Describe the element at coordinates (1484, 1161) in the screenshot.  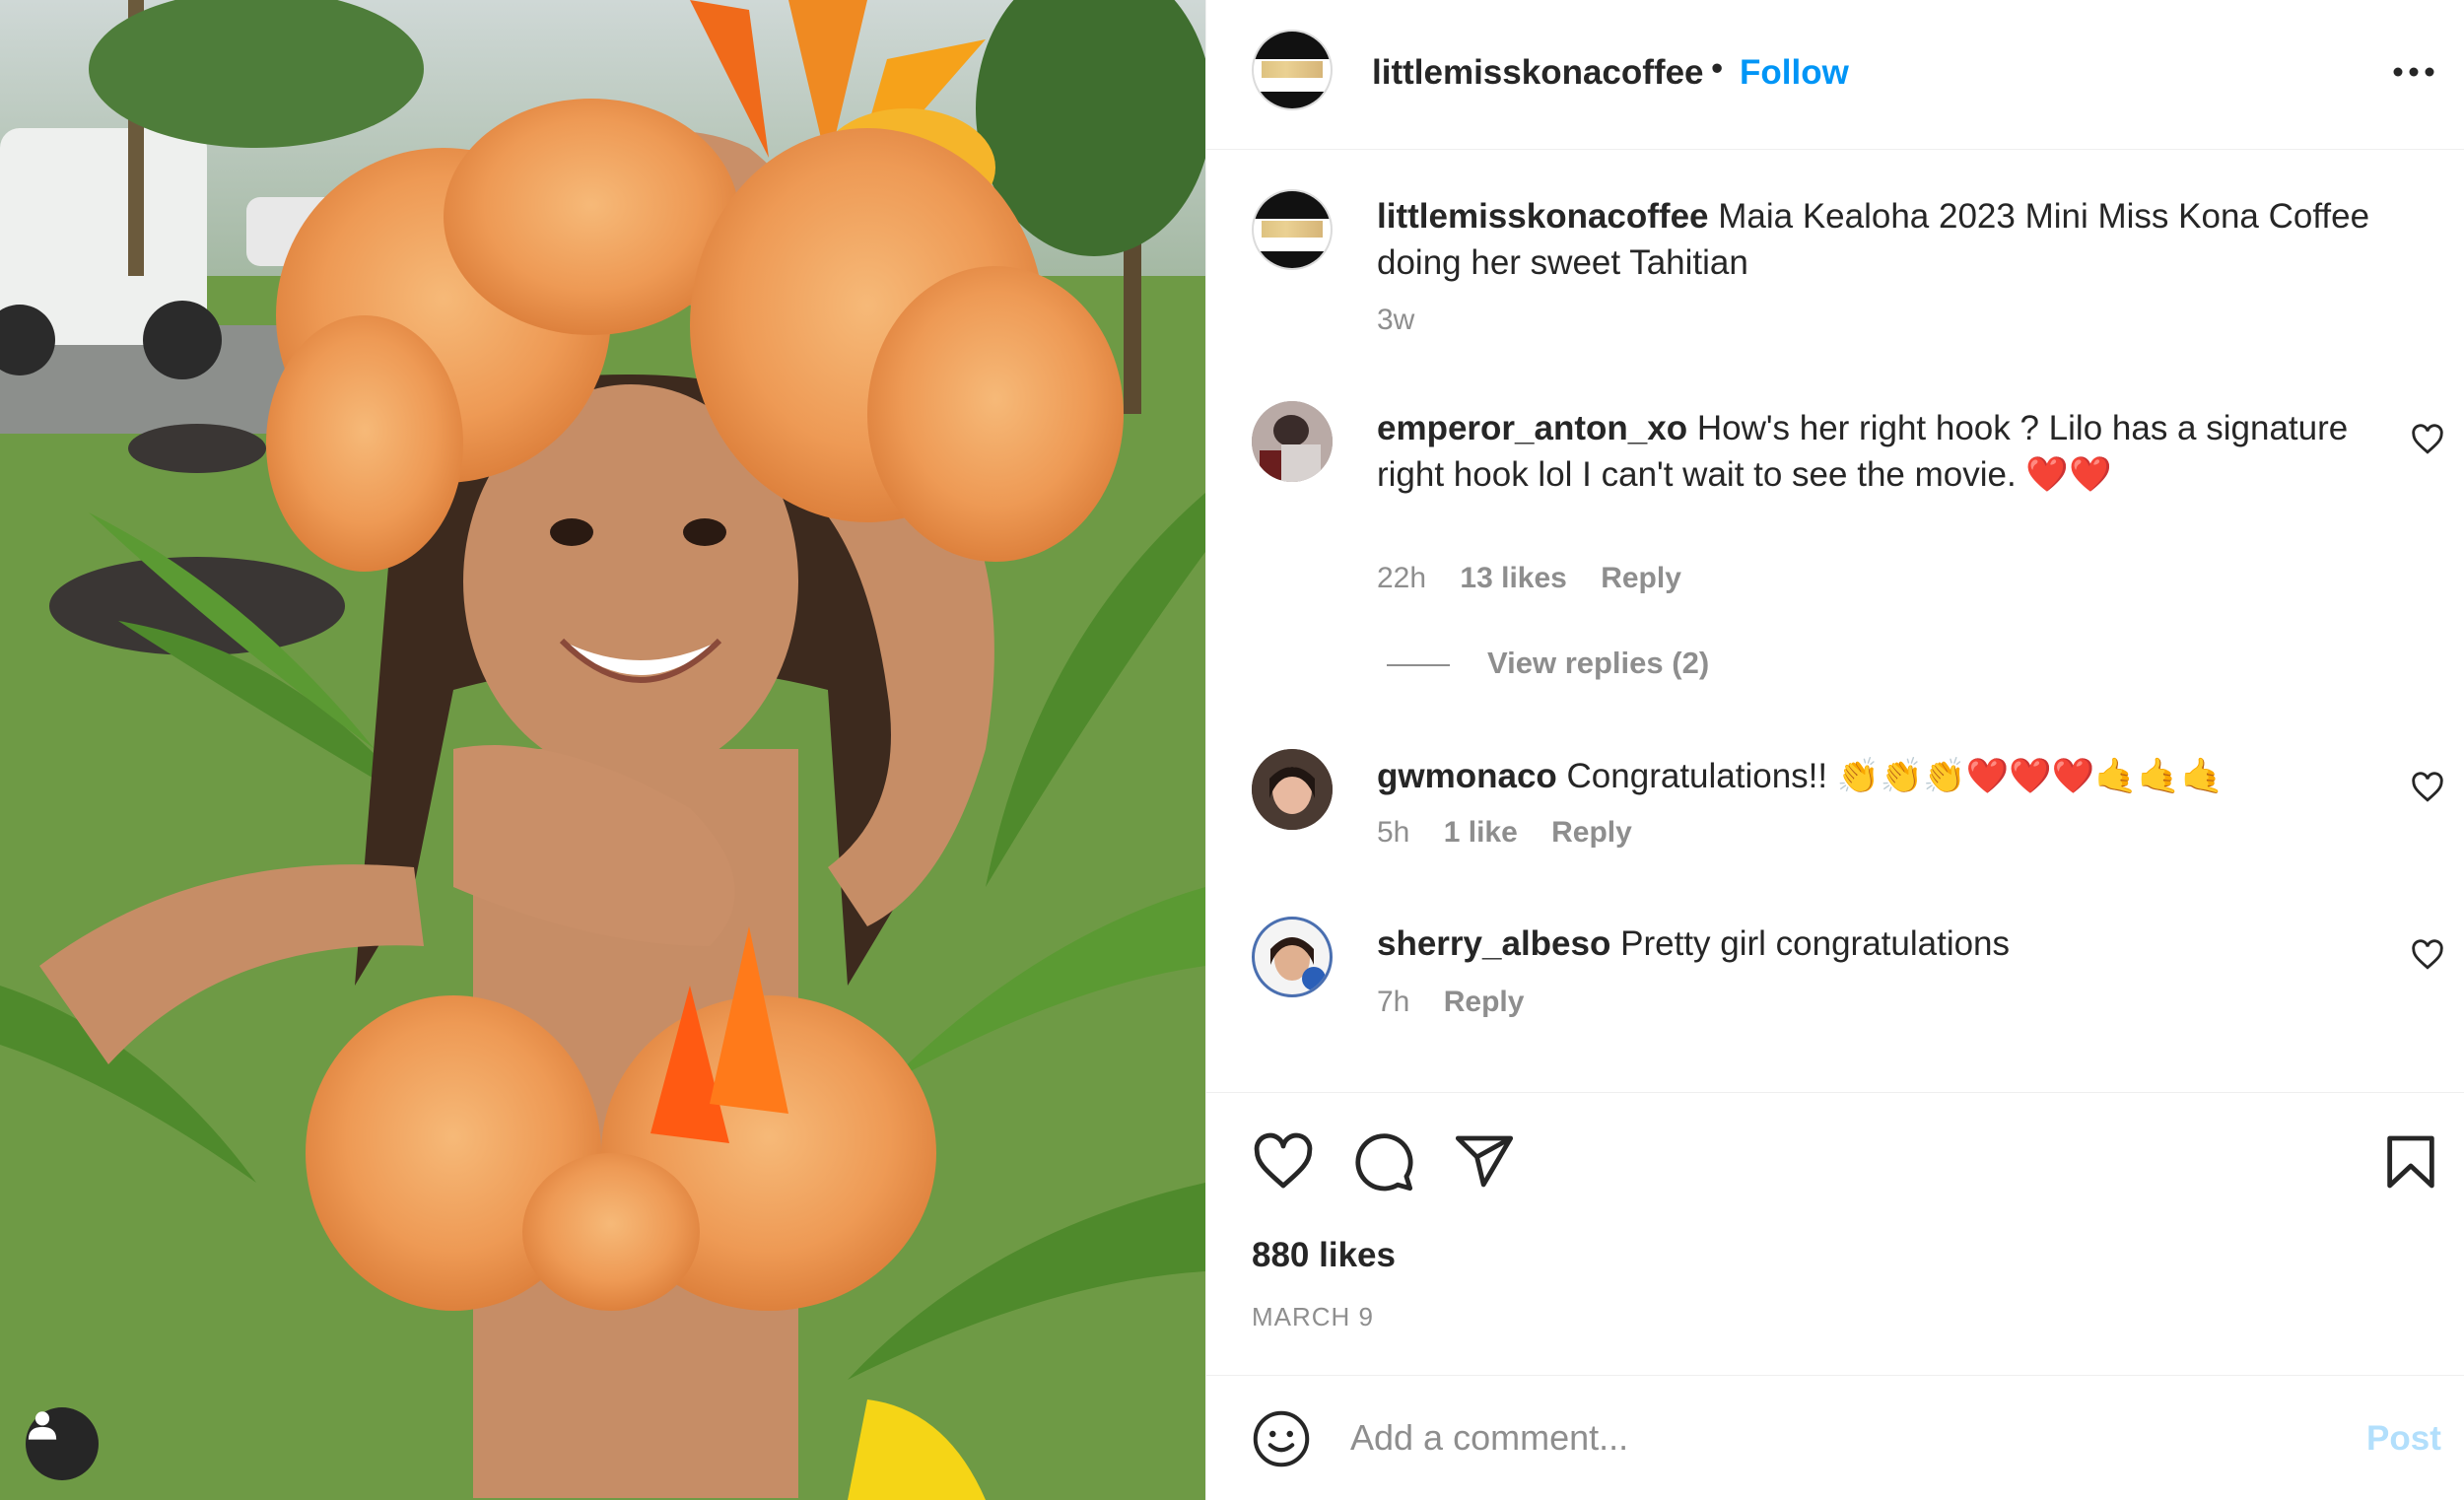
I see `send-icon` at that location.